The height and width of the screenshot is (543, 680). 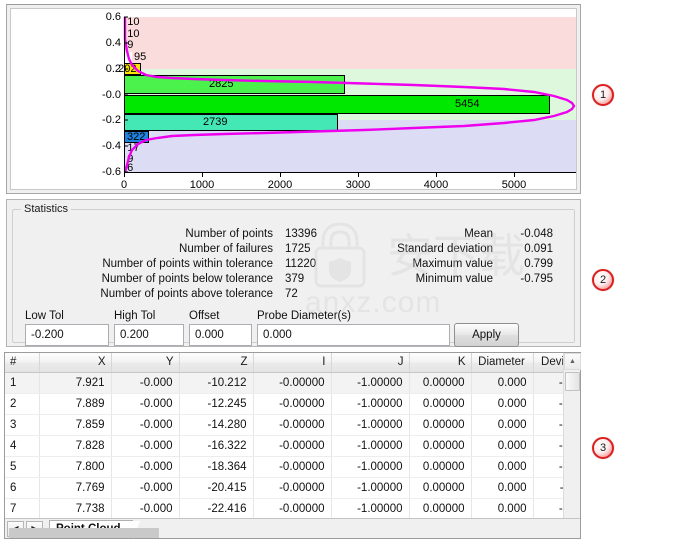 What do you see at coordinates (445, 249) in the screenshot?
I see `stat-label: Standard deviation` at bounding box center [445, 249].